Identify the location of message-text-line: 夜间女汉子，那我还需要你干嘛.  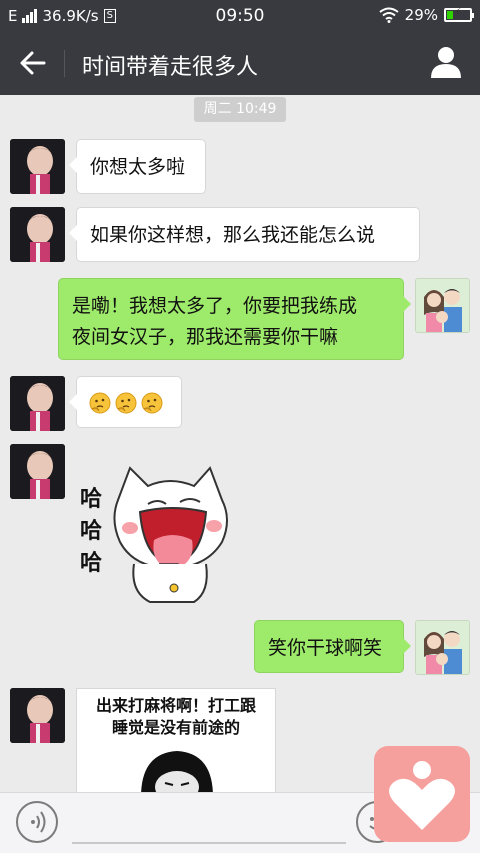
(205, 337).